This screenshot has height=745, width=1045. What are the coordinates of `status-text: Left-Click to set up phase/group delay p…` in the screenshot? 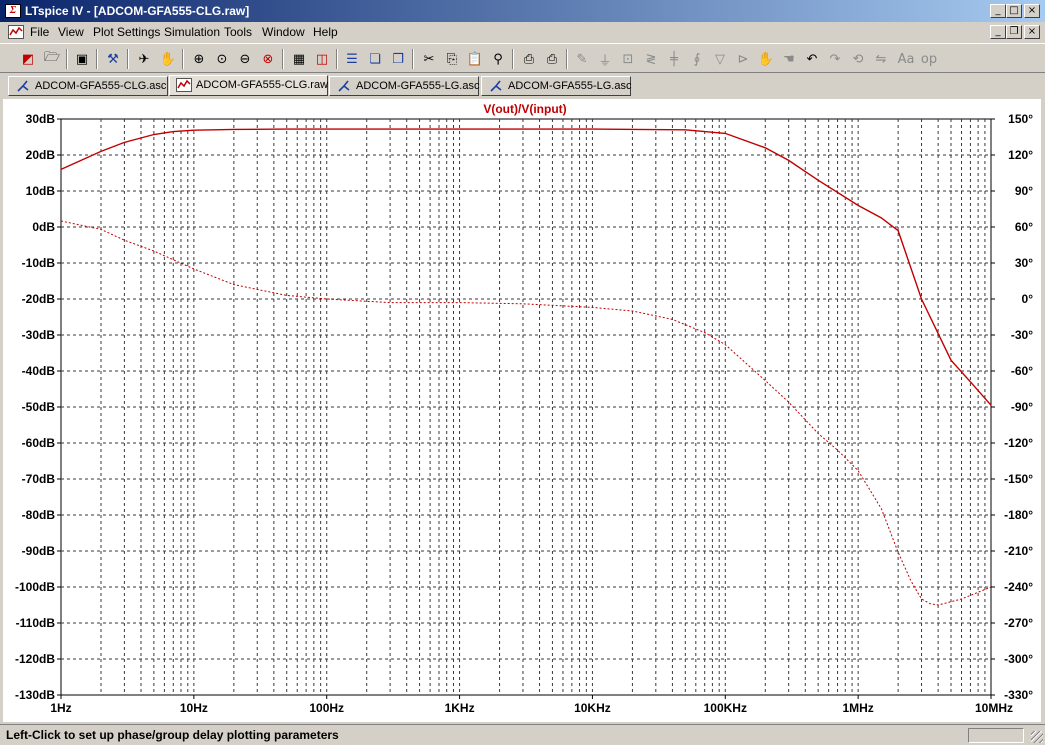 It's located at (172, 735).